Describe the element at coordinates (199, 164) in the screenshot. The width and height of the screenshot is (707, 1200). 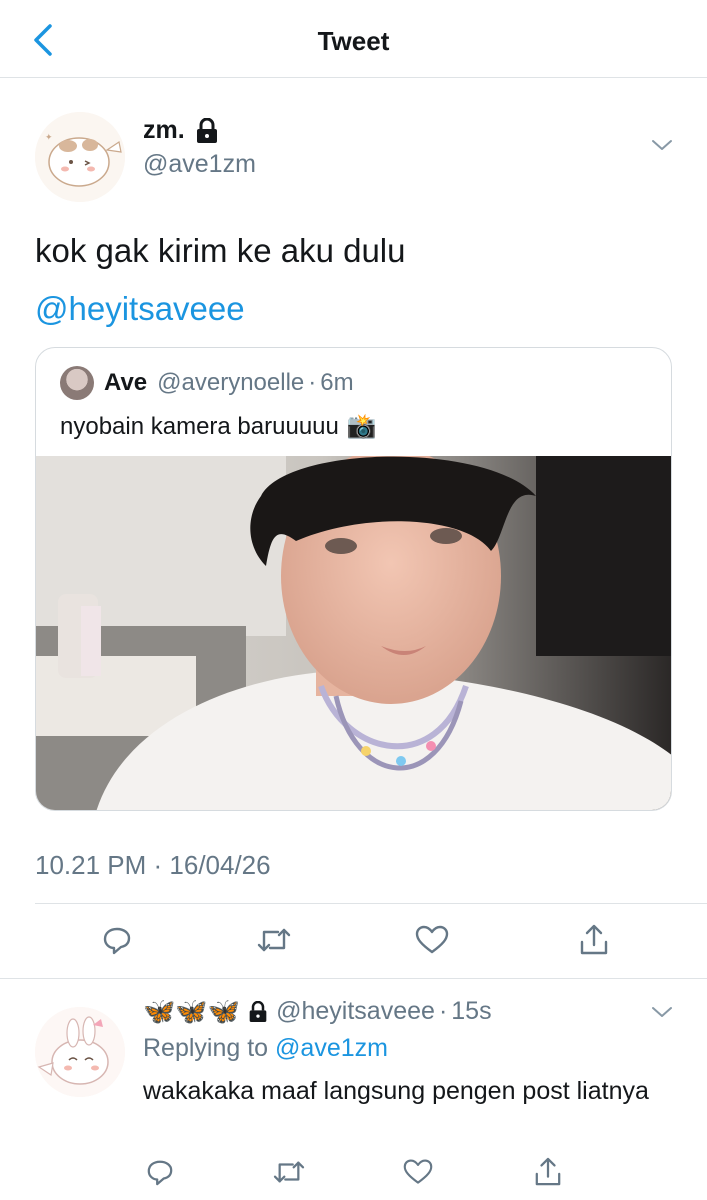
I see `author-handle: @ave1zm` at that location.